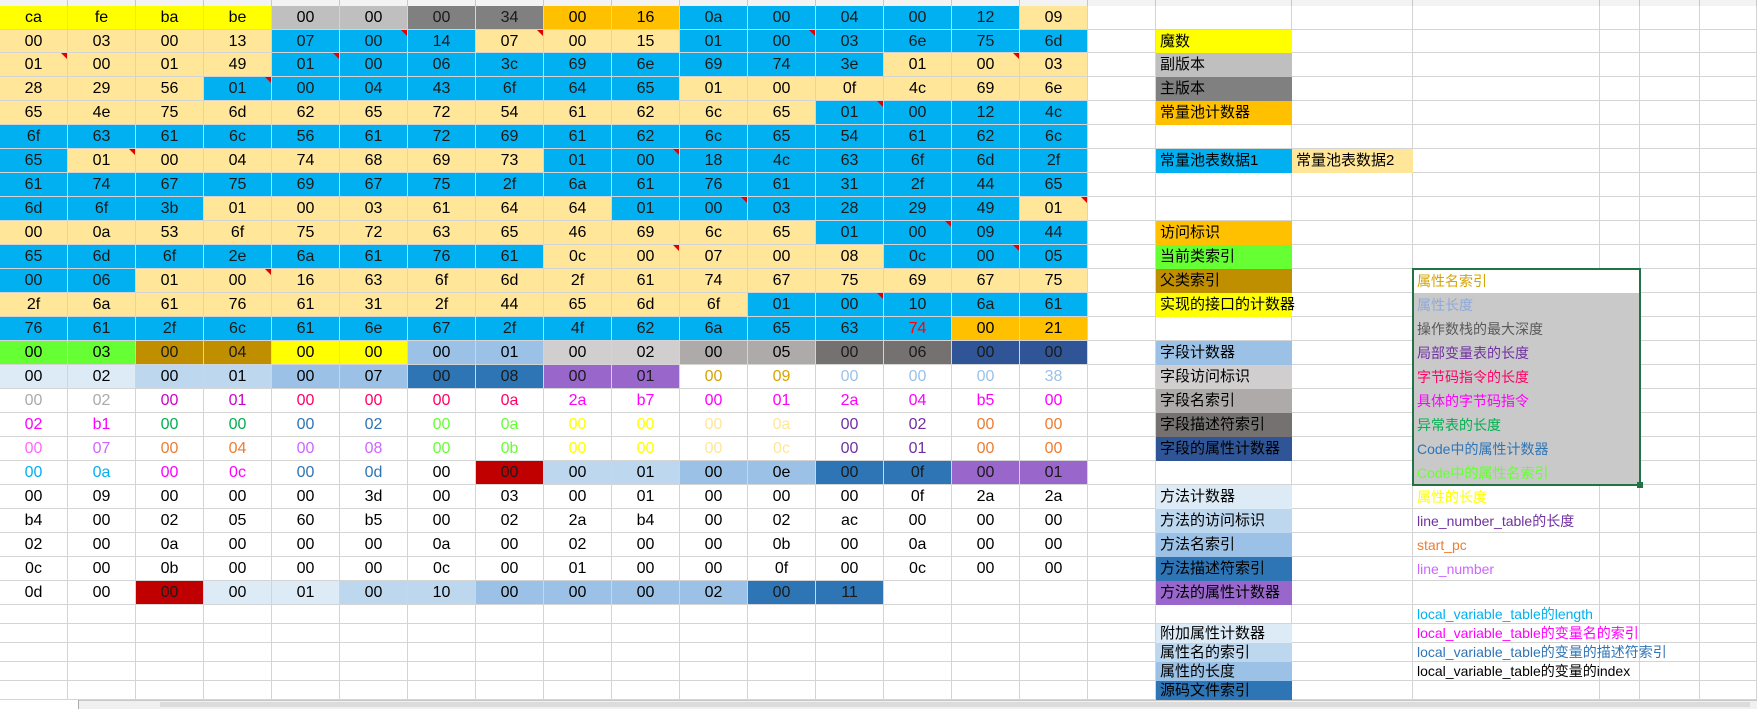  What do you see at coordinates (306, 281) in the screenshot?
I see `hex-cell: 16` at bounding box center [306, 281].